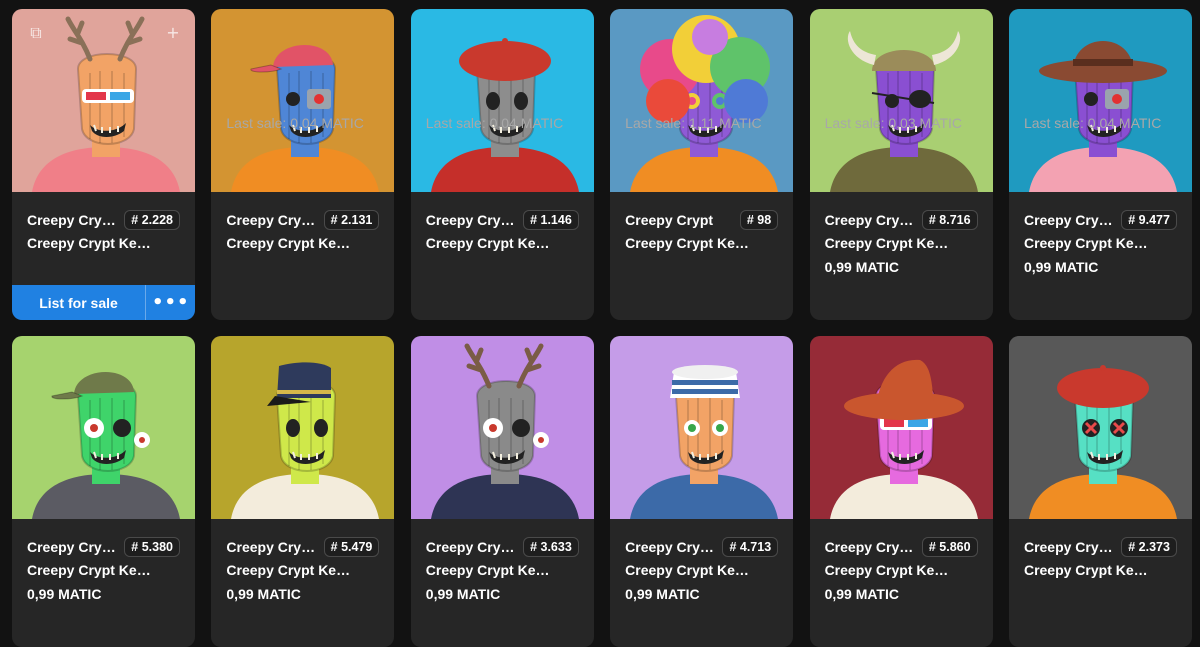  Describe the element at coordinates (693, 123) in the screenshot. I see `last-sale: Last sale: 1,11 MATIC` at that location.